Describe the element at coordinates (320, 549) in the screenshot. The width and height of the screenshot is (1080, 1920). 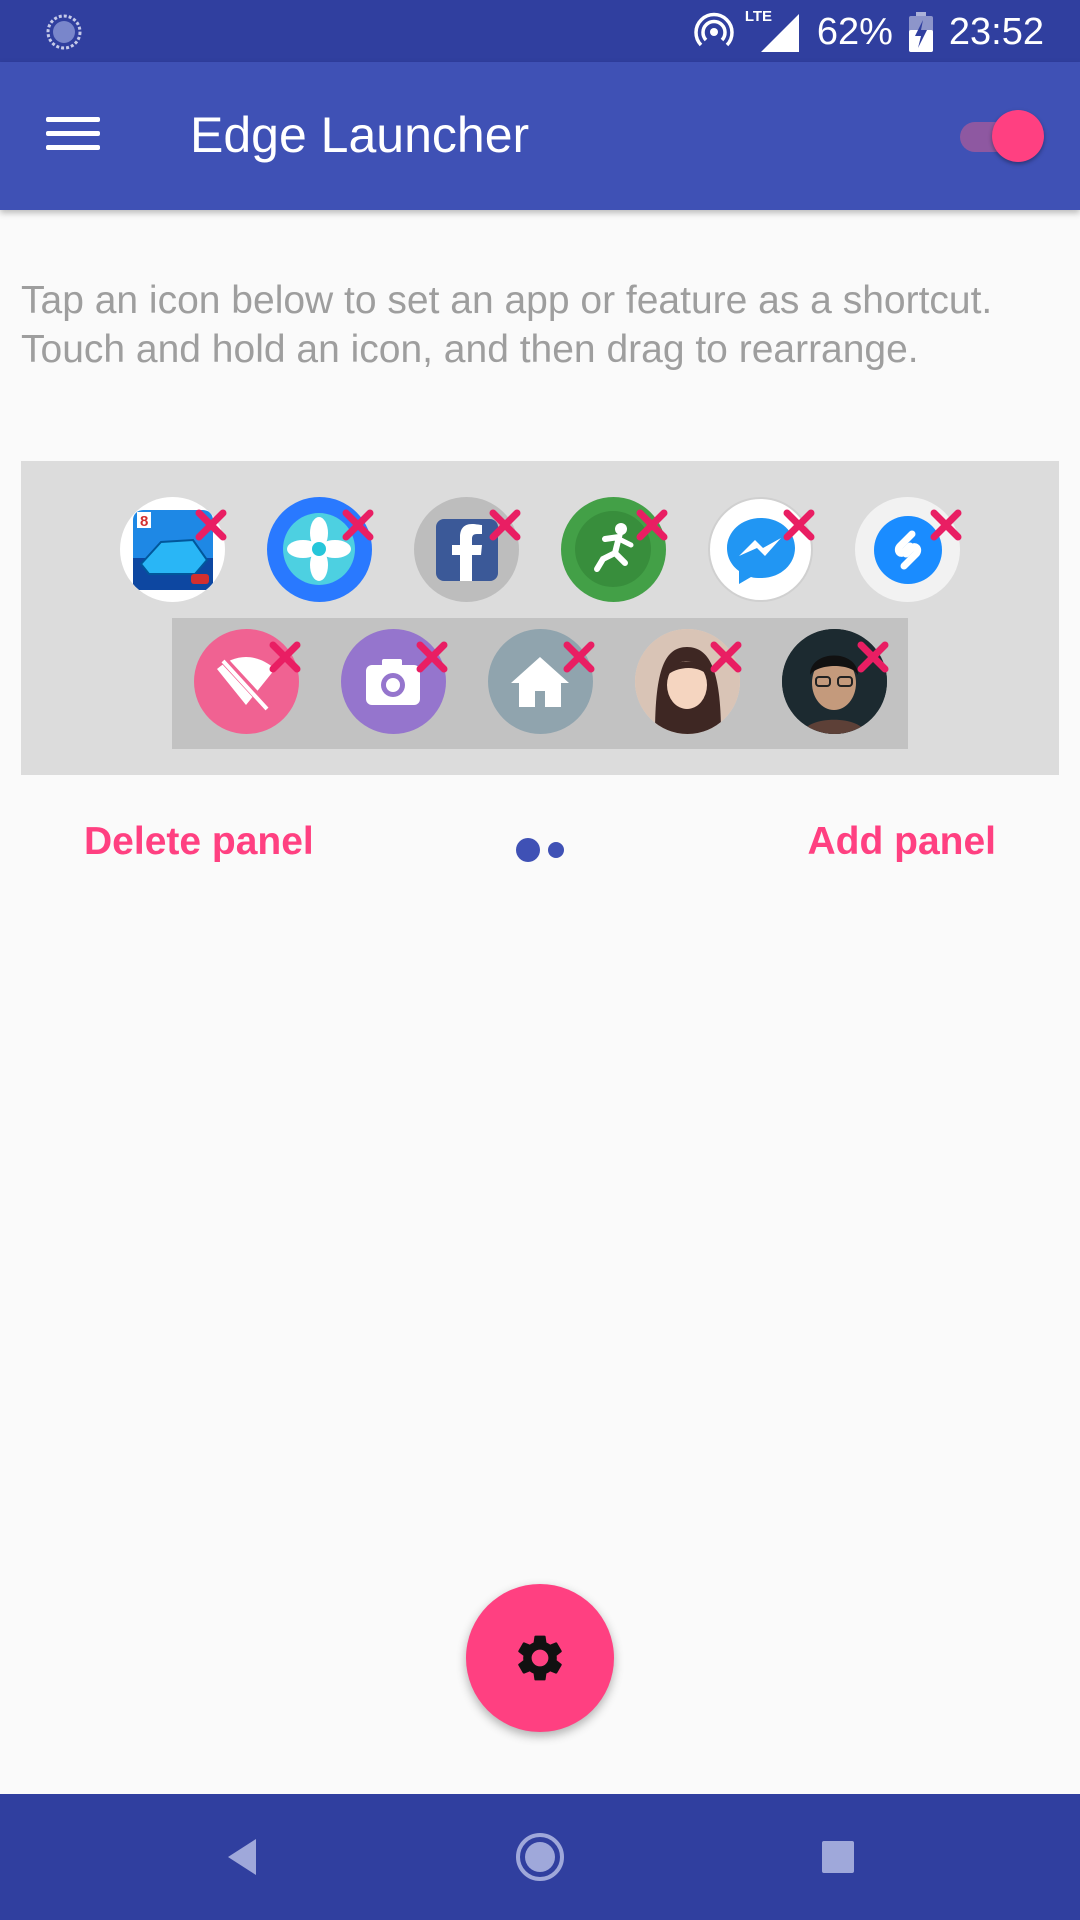
I see `pinwheel-app` at that location.